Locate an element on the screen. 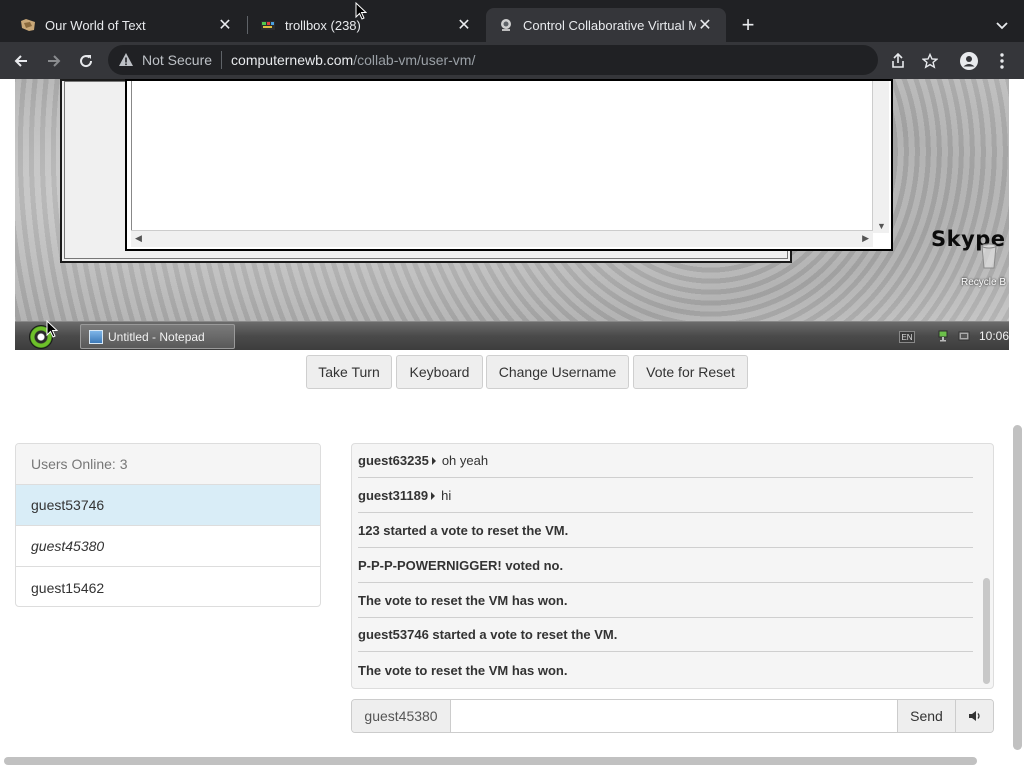 The image size is (1024, 768). keyboard-button: Keyboard is located at coordinates (439, 372).